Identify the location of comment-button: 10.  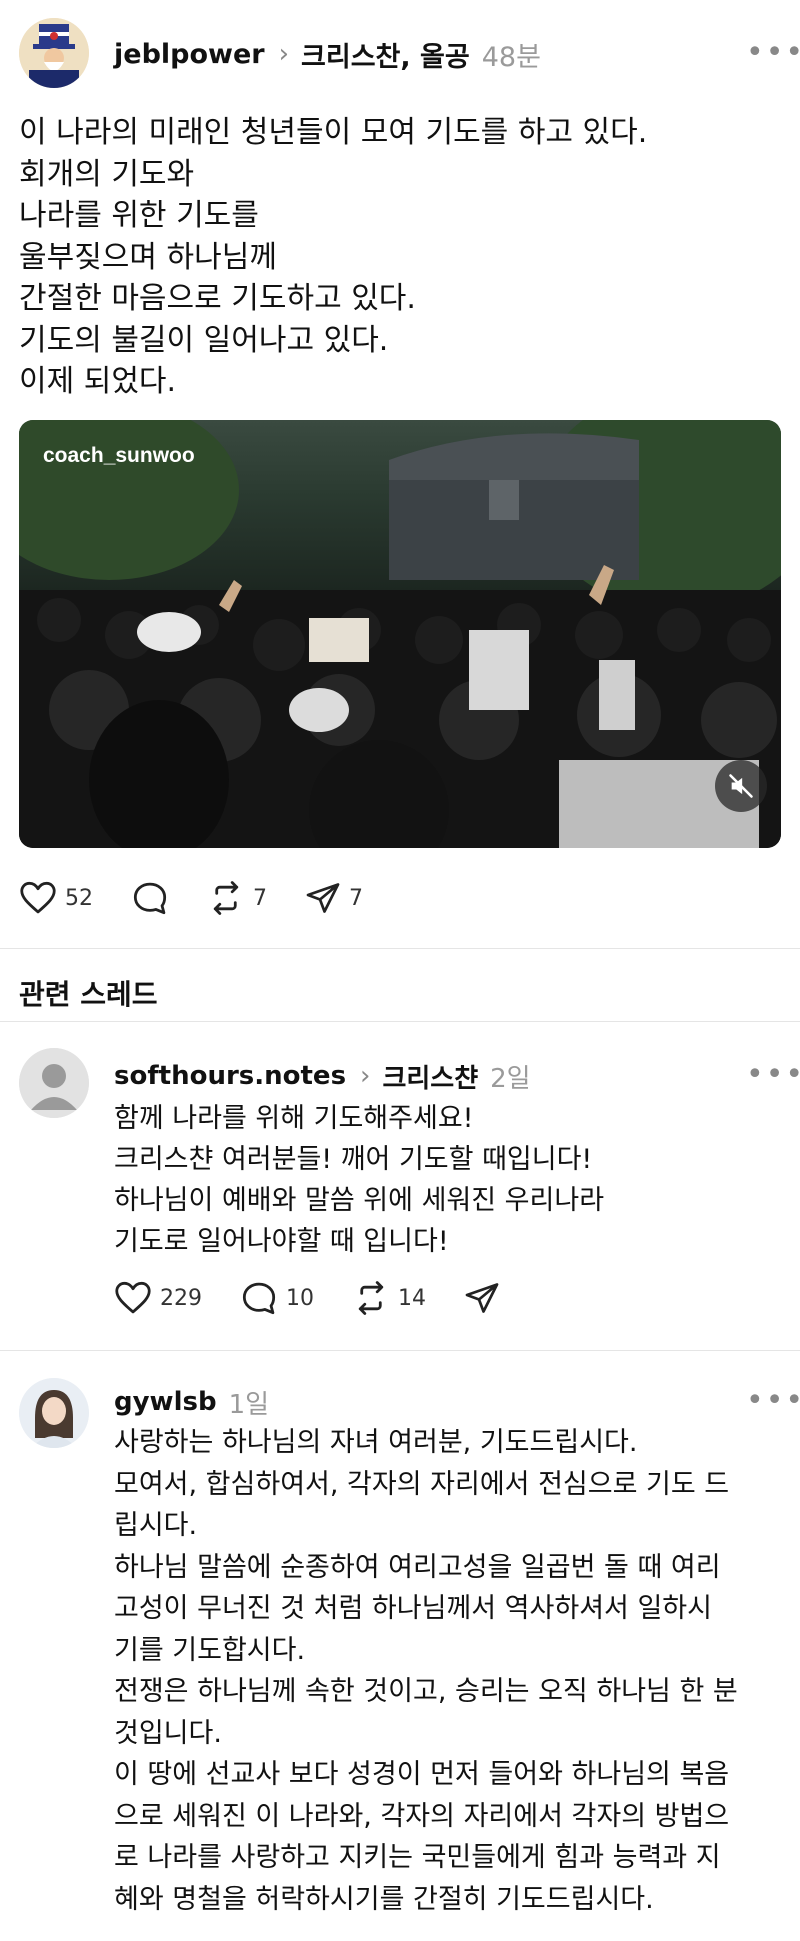
(277, 1298).